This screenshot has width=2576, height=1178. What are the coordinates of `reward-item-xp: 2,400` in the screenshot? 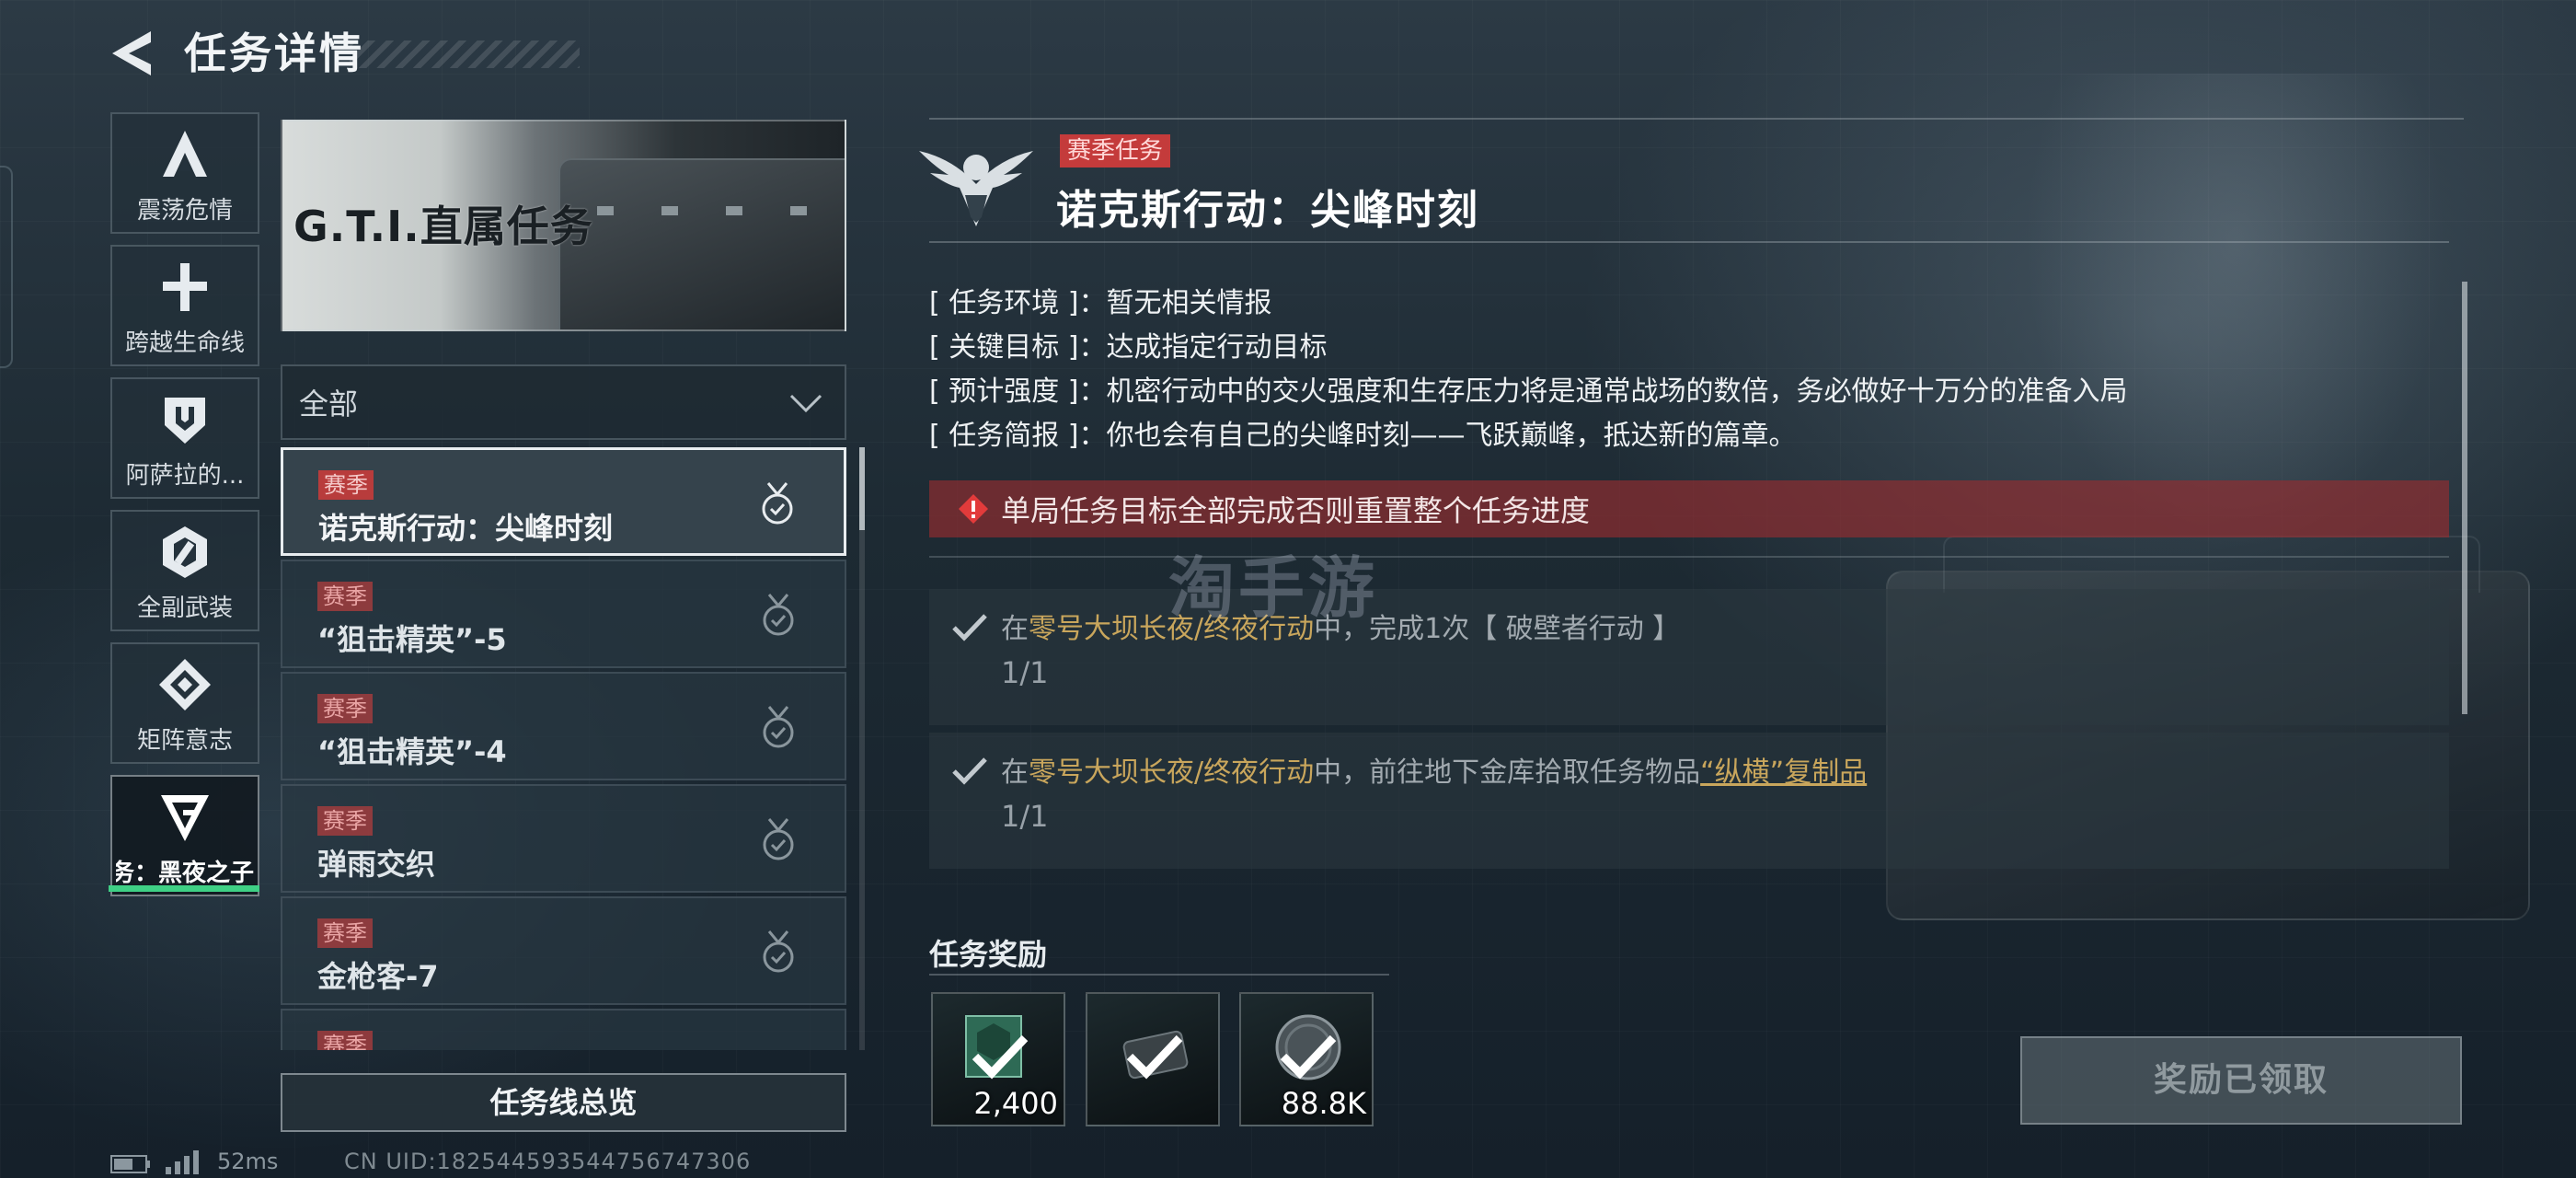 It's located at (998, 1059).